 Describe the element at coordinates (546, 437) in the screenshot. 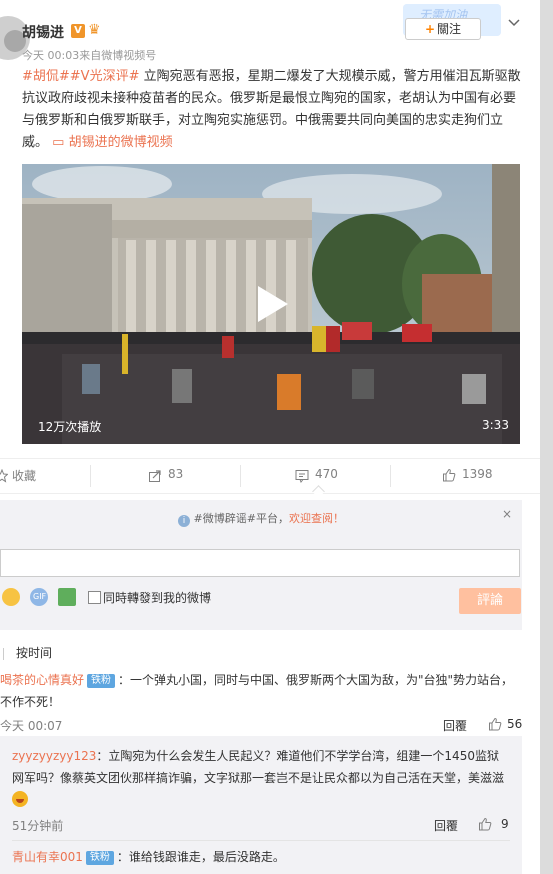

I see `page-scrollbar` at that location.